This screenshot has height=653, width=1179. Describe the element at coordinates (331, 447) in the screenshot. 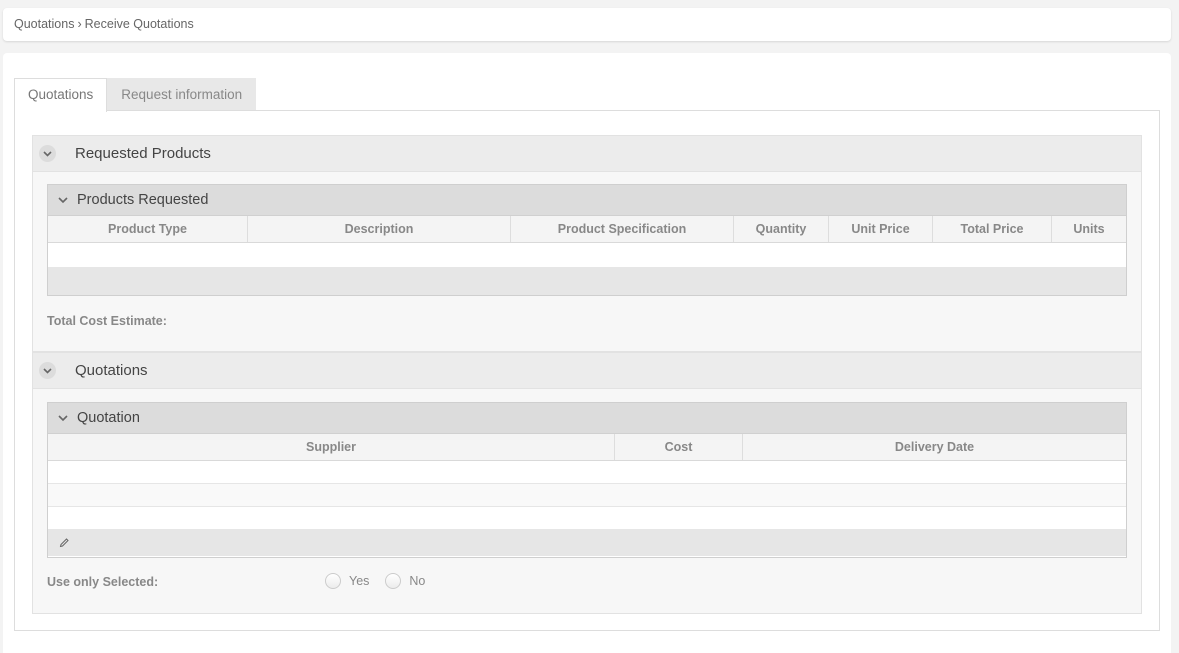

I see `column-header-supplier: Supplier` at that location.